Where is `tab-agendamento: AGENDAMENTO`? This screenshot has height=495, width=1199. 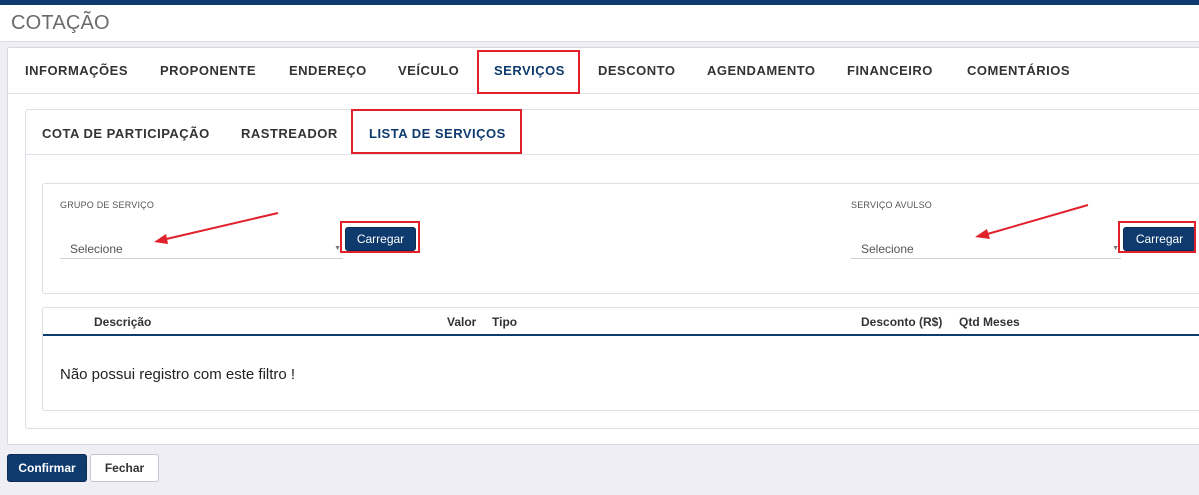 tab-agendamento: AGENDAMENTO is located at coordinates (761, 70).